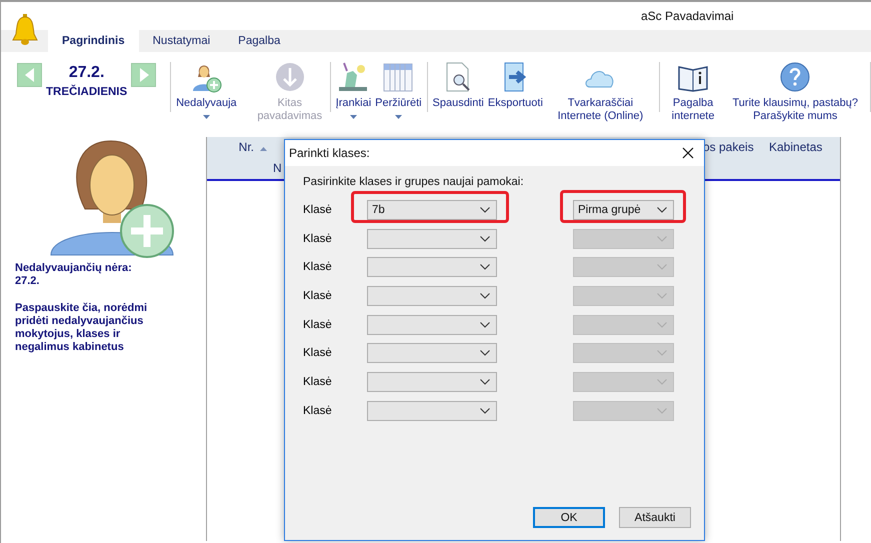 Image resolution: width=871 pixels, height=543 pixels. Describe the element at coordinates (655, 517) in the screenshot. I see `dialog-button: Atšaukti` at that location.